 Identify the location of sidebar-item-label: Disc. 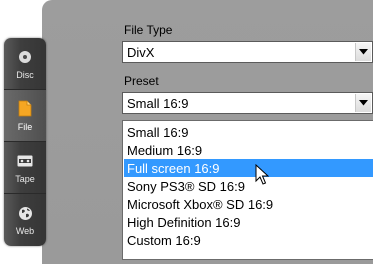
(25, 74).